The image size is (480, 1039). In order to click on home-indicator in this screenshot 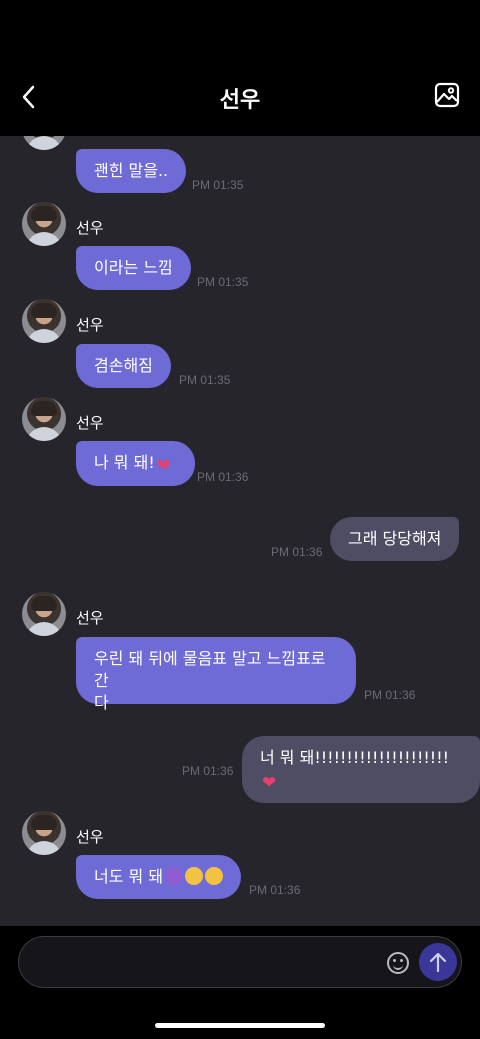, I will do `click(240, 1025)`.